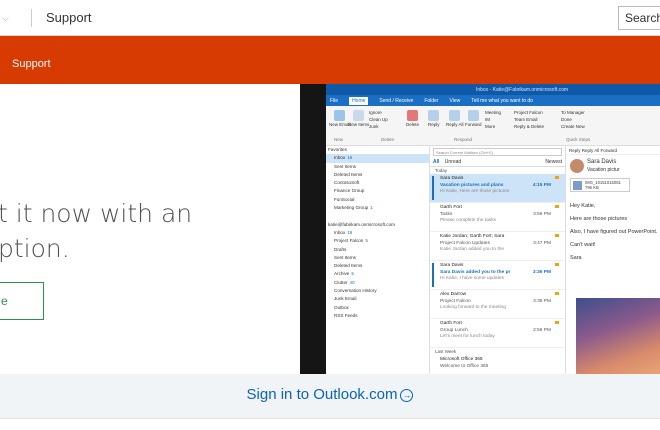 This screenshot has height=430, width=660. What do you see at coordinates (583, 206) in the screenshot?
I see `body-greeting: Hey Katie,` at bounding box center [583, 206].